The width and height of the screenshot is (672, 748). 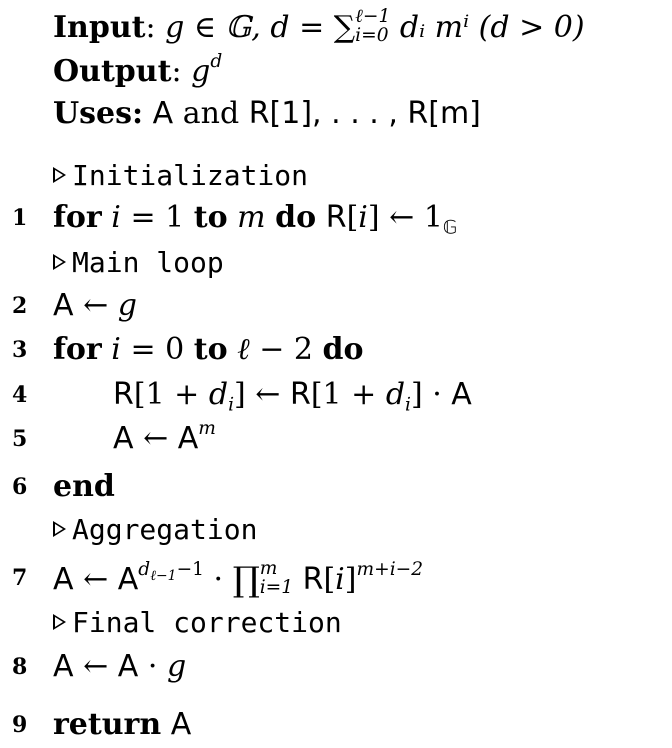 What do you see at coordinates (372, 35) in the screenshot?
I see `input-sum-lower: i=0` at bounding box center [372, 35].